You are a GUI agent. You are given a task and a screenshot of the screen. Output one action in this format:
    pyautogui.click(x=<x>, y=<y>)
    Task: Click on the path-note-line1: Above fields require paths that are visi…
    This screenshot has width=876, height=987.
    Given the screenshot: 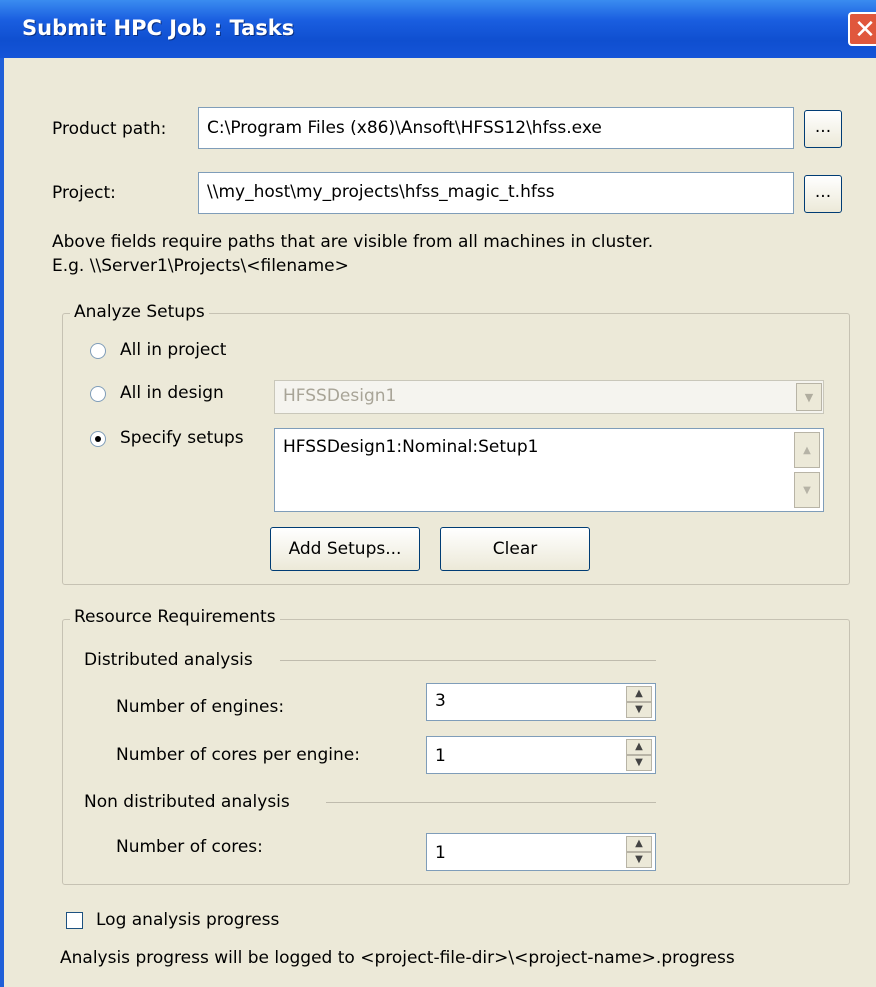 What is the action you would take?
    pyautogui.click(x=353, y=242)
    